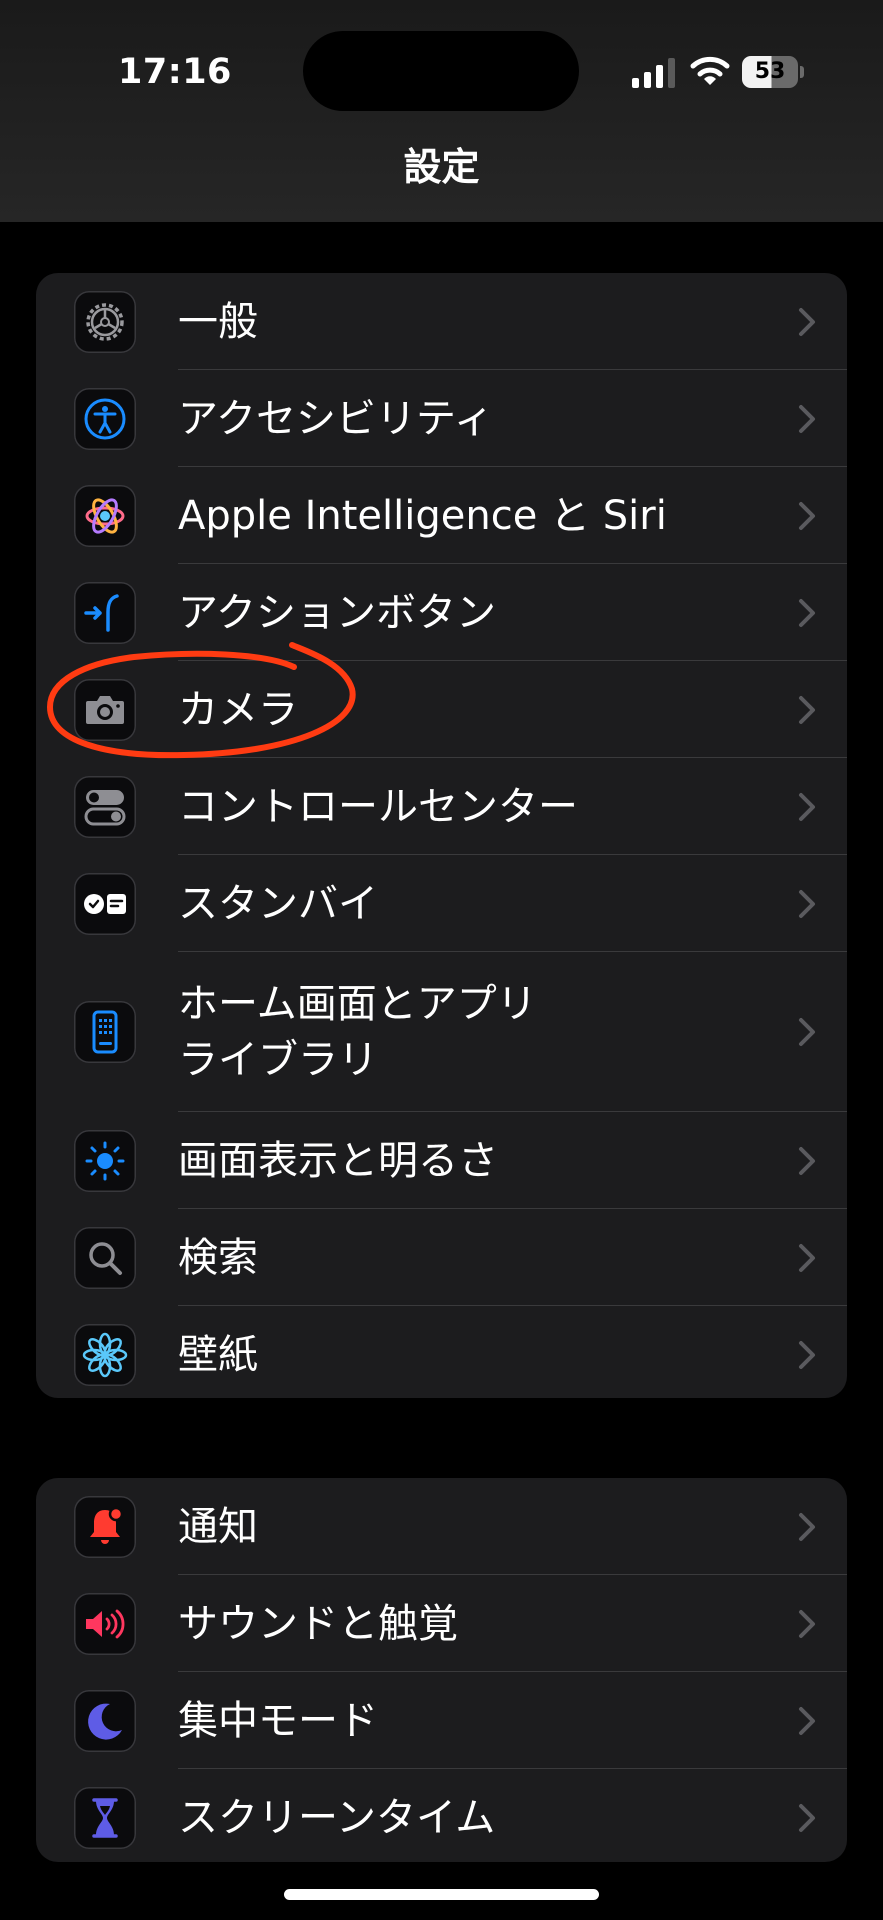 Image resolution: width=883 pixels, height=1920 pixels. What do you see at coordinates (710, 70) in the screenshot?
I see `wifi-icon` at bounding box center [710, 70].